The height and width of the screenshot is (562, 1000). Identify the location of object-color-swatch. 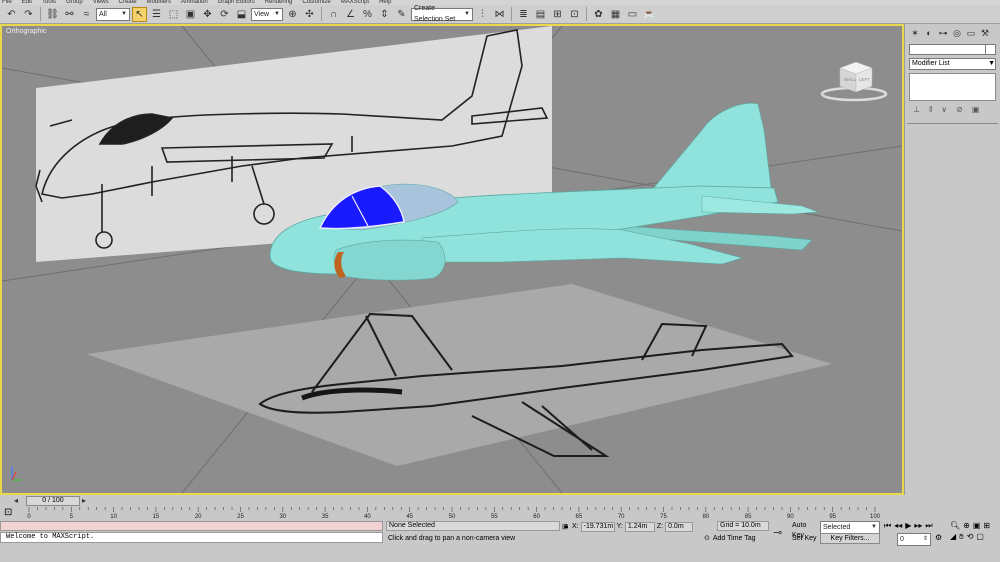
(990, 49).